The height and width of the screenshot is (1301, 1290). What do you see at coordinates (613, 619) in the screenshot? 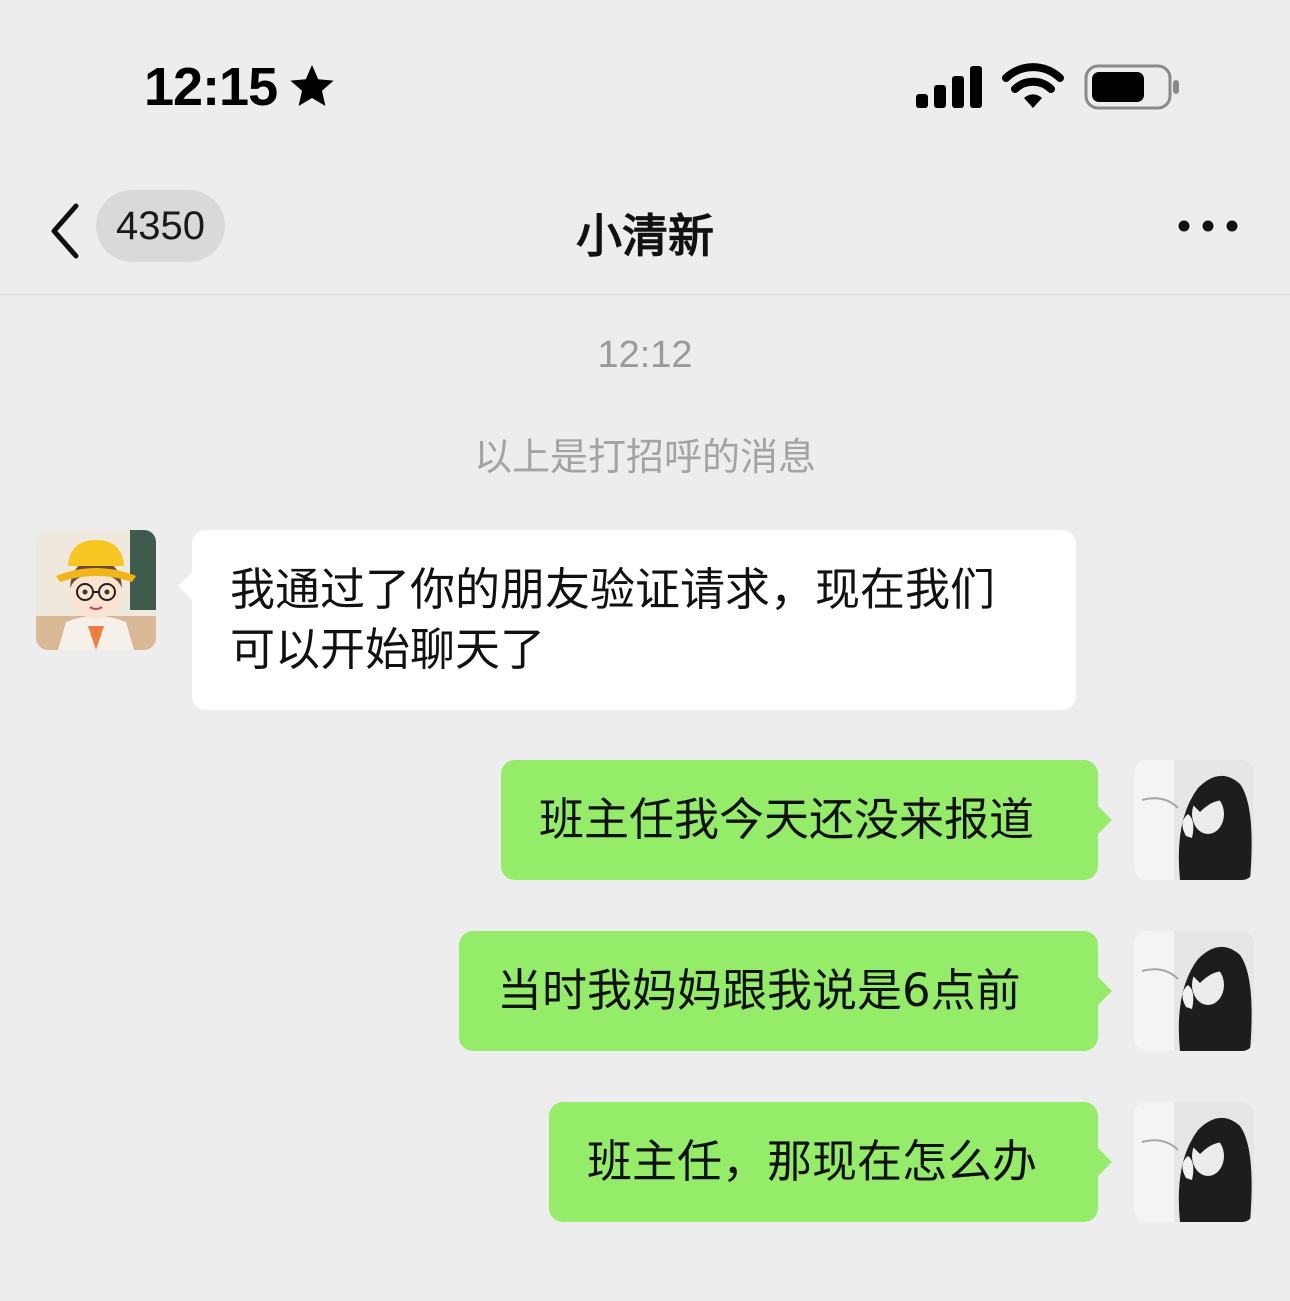
I see `message-text: 我通过了你的朋友验证请求，现在我们可以开始聊天了` at bounding box center [613, 619].